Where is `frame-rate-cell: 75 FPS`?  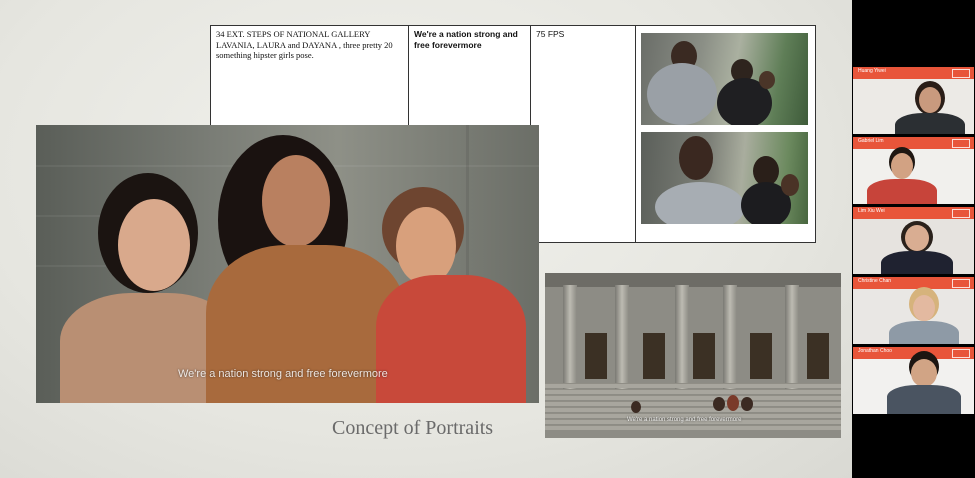
frame-rate-cell: 75 FPS is located at coordinates (583, 134).